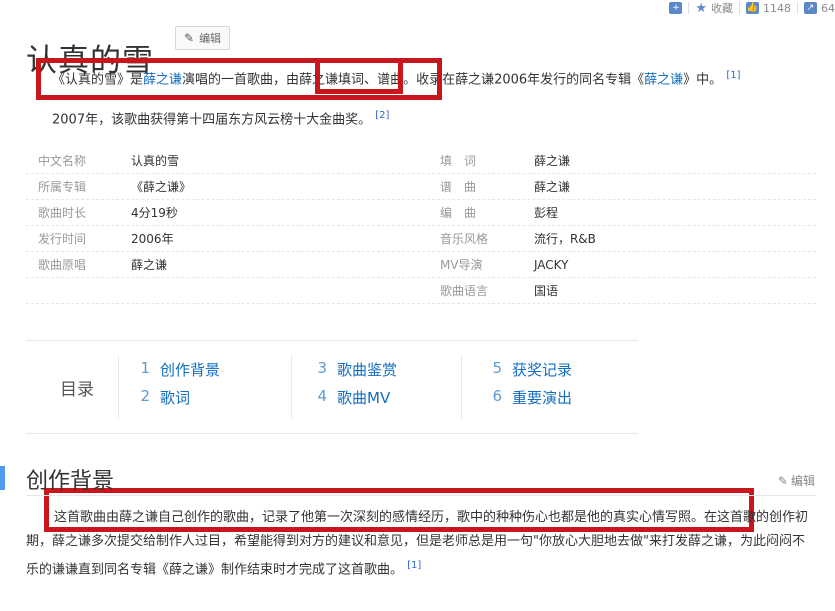  Describe the element at coordinates (338, 80) in the screenshot. I see `lyricist-text: 薛之谦填词、` at that location.